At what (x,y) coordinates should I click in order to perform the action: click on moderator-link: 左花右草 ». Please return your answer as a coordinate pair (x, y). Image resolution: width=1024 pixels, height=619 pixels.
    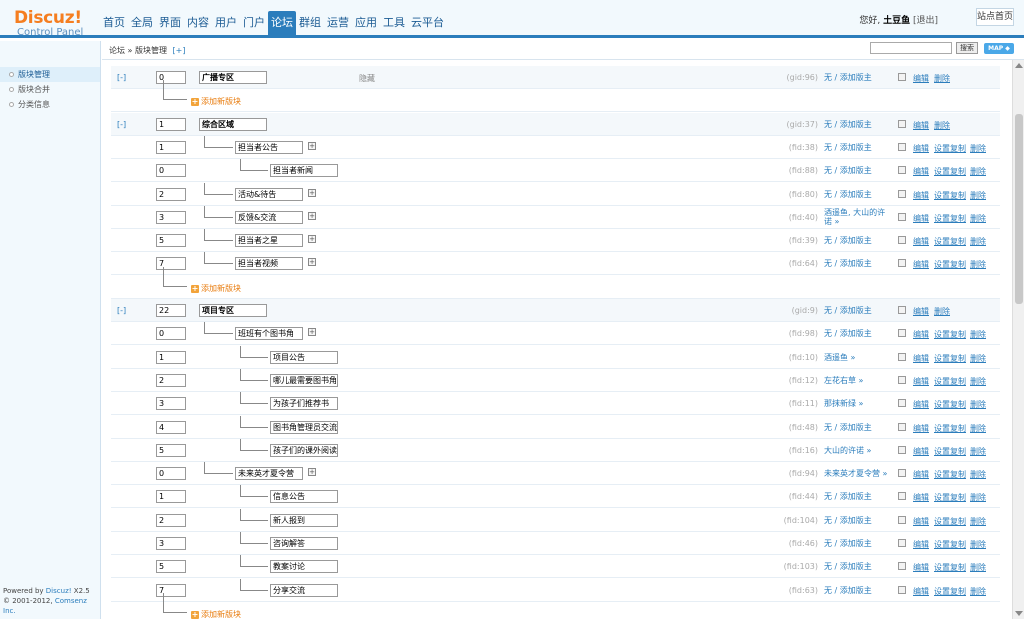
    Looking at the image, I should click on (857, 380).